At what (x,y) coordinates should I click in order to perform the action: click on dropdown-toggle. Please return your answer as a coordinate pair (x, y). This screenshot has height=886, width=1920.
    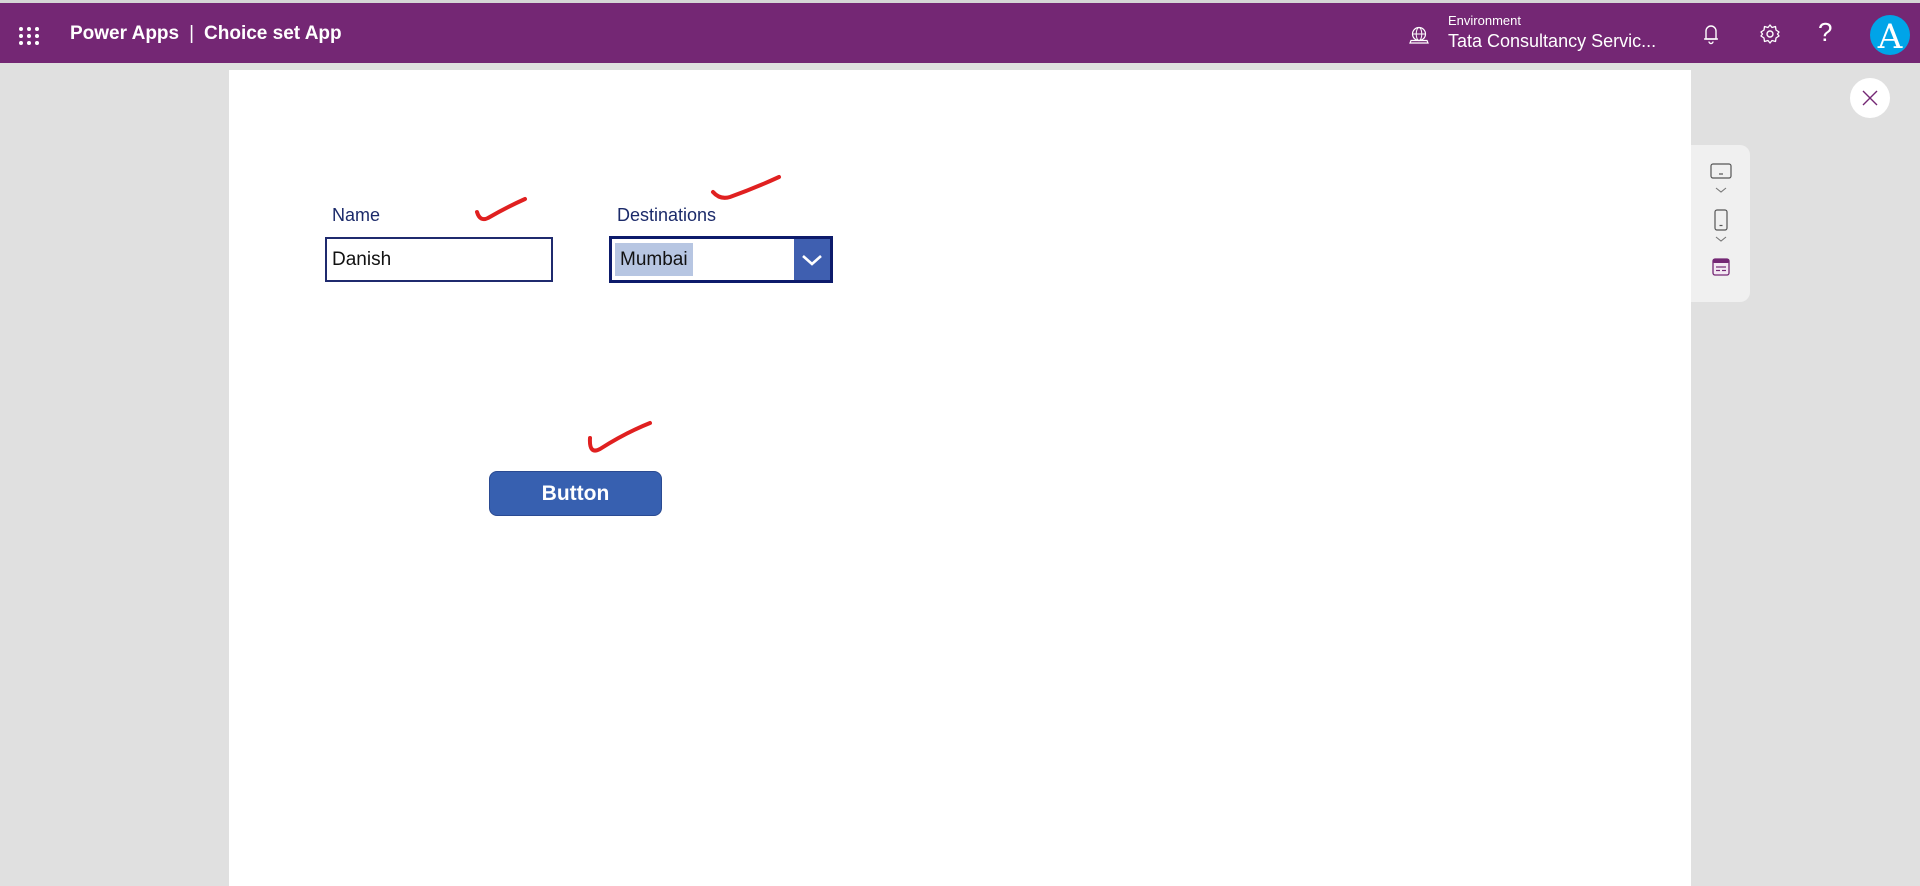
    Looking at the image, I should click on (812, 259).